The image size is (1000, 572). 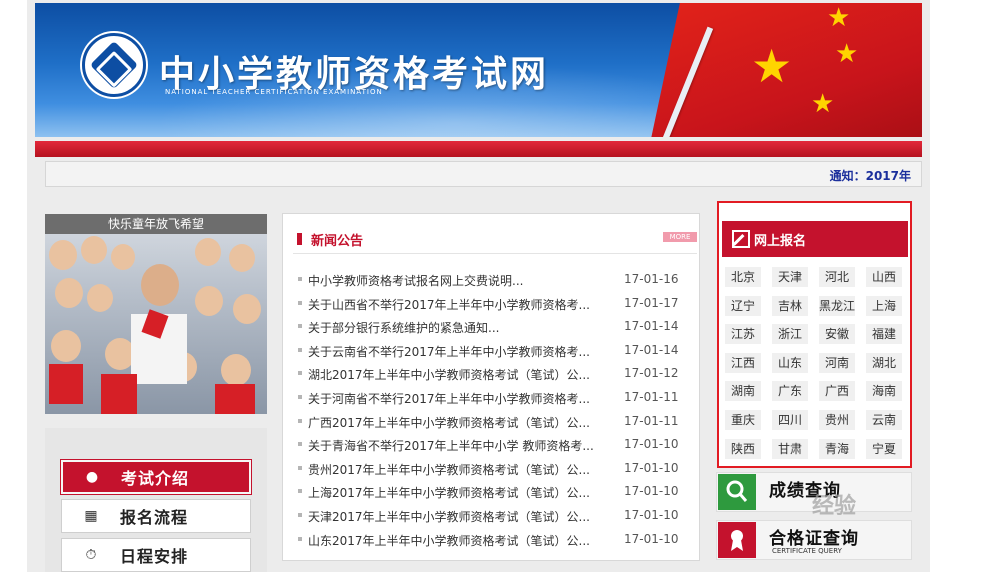 I want to click on province-link: 甘肃, so click(x=790, y=448).